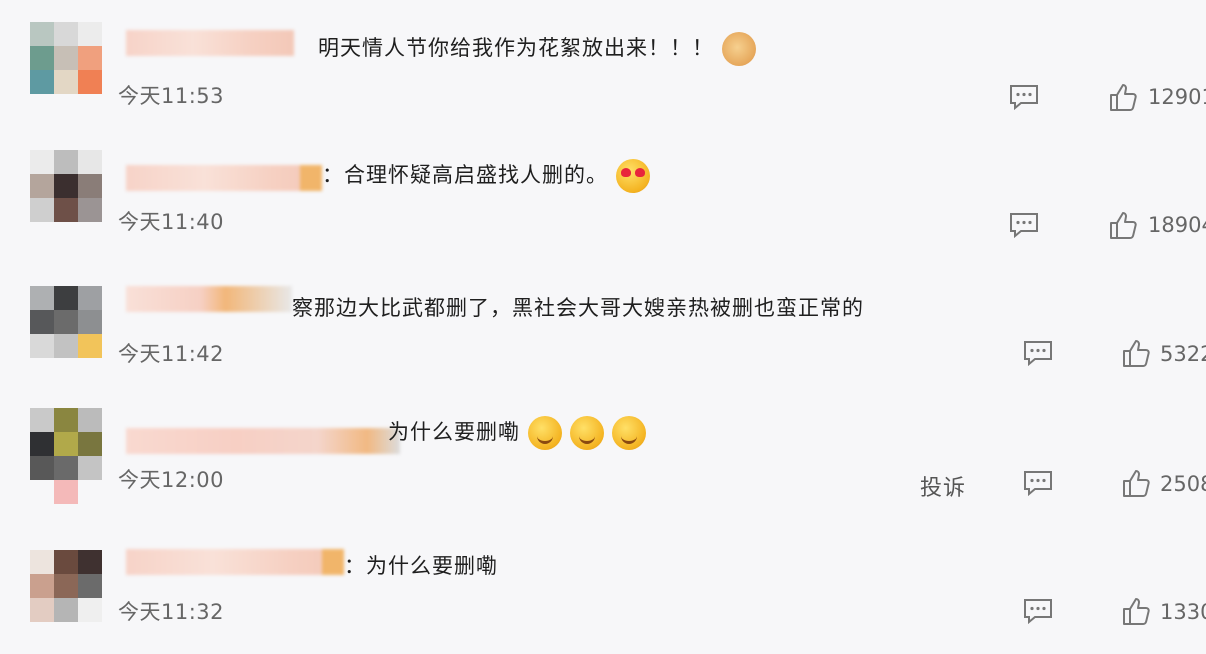 The height and width of the screenshot is (654, 1206). Describe the element at coordinates (421, 566) in the screenshot. I see `comment-text: ：为什么要删嘞` at that location.